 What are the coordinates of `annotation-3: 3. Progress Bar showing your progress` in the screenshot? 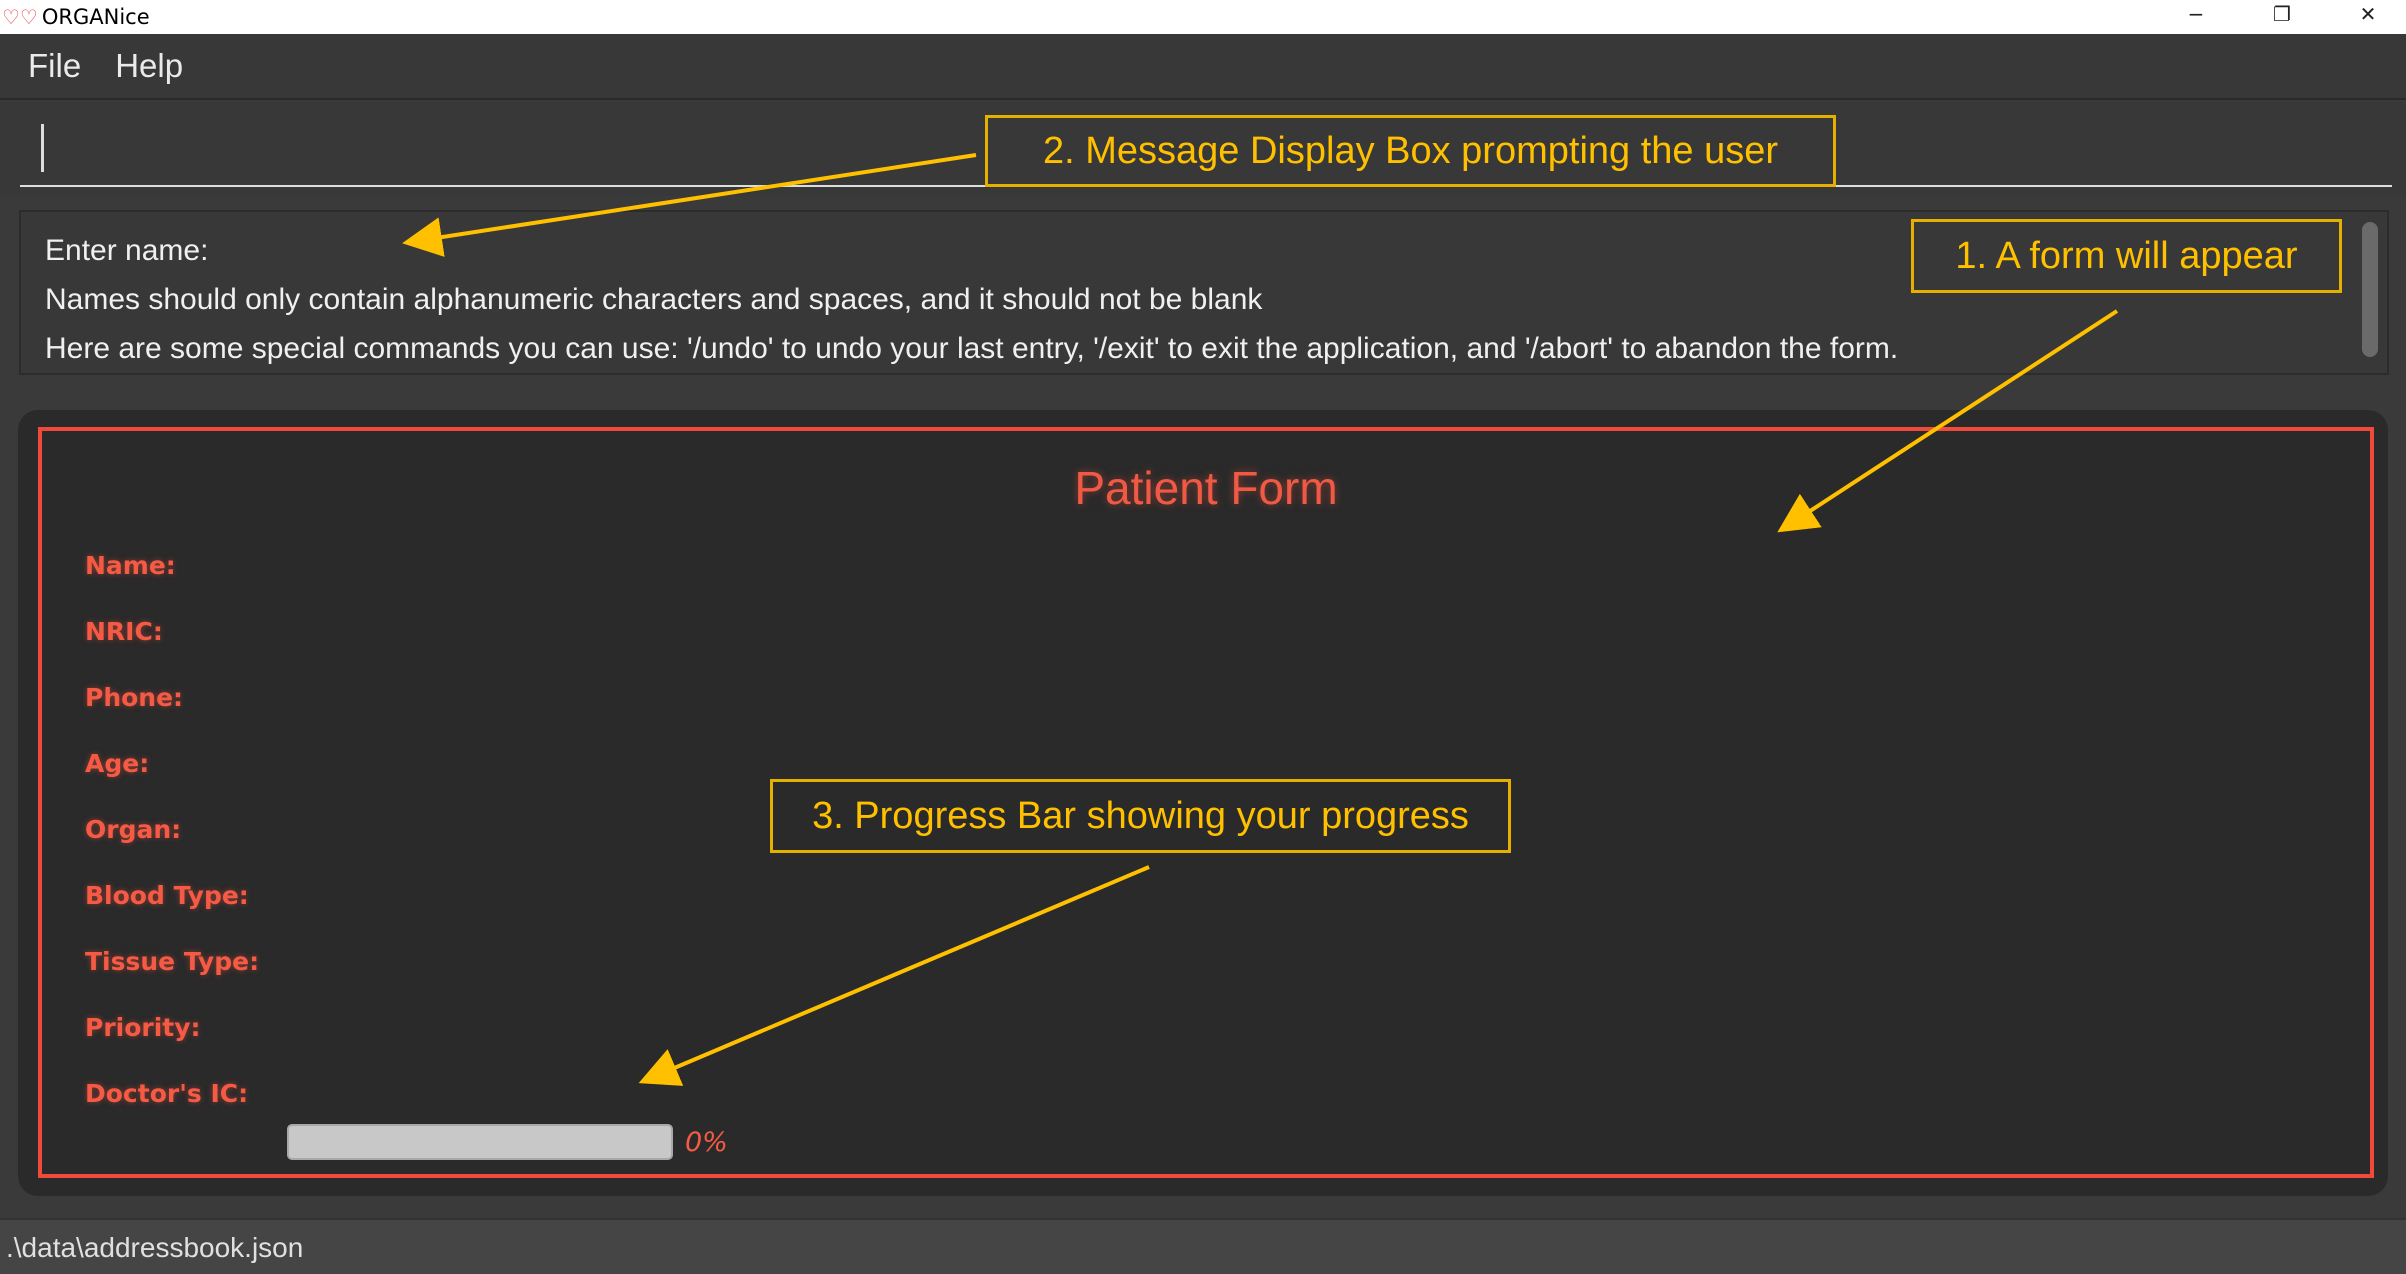 It's located at (1140, 816).